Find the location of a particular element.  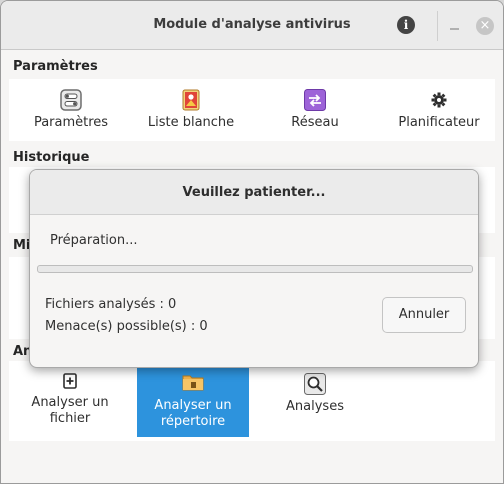

scans-label: Analyses is located at coordinates (315, 406).